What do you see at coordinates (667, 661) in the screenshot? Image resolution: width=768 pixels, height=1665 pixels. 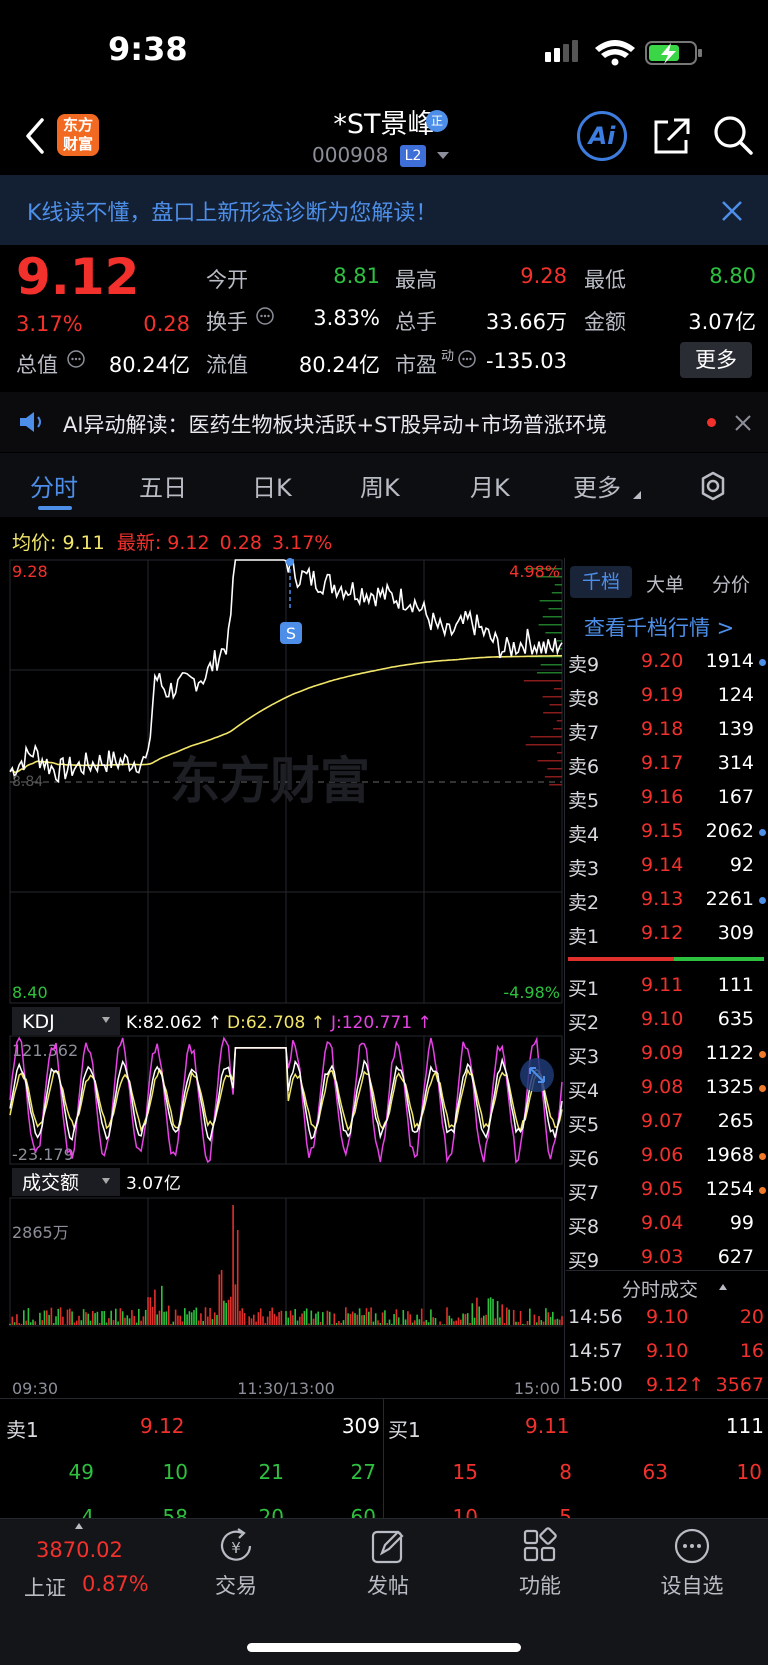 I see `ask-row: 卖9 9.20 1914` at bounding box center [667, 661].